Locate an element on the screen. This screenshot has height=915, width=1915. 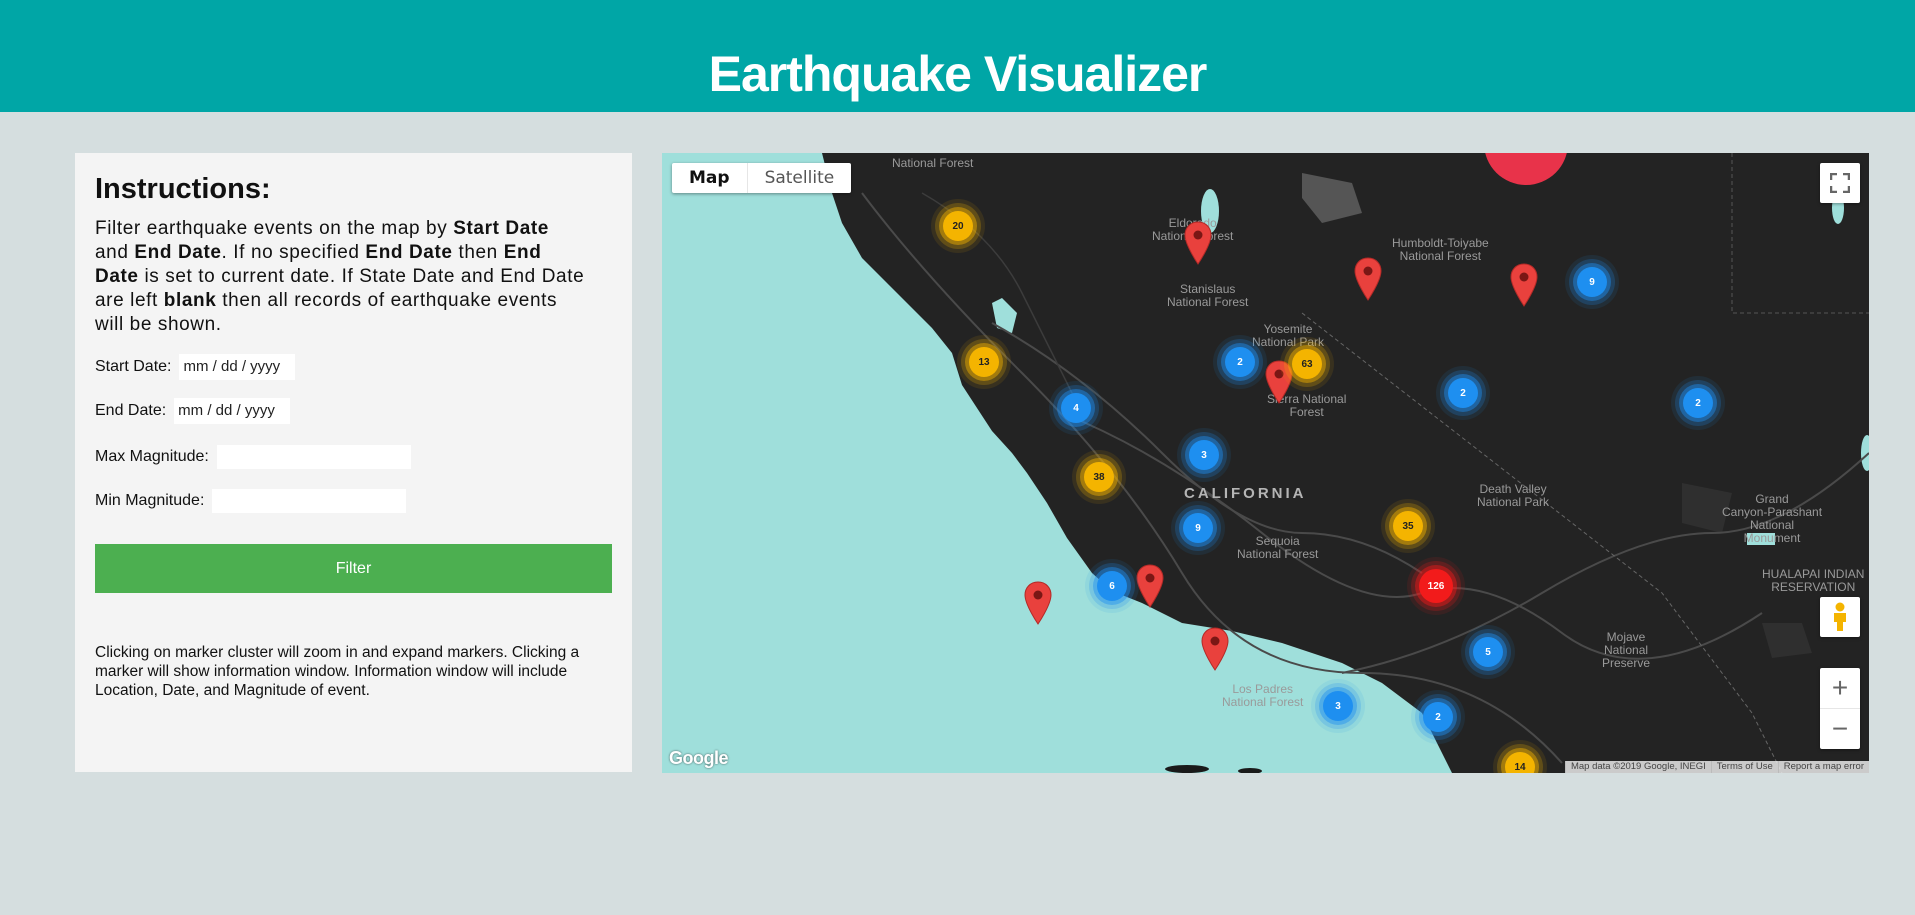
instructions-bold-term: Start Date is located at coordinates (501, 228).